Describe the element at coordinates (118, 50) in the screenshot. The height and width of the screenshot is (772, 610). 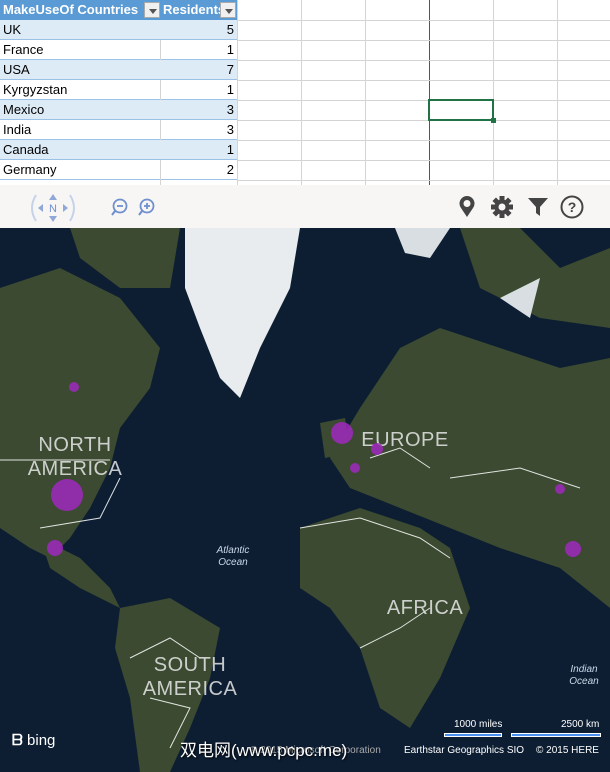
I see `table-row: France 1` at that location.